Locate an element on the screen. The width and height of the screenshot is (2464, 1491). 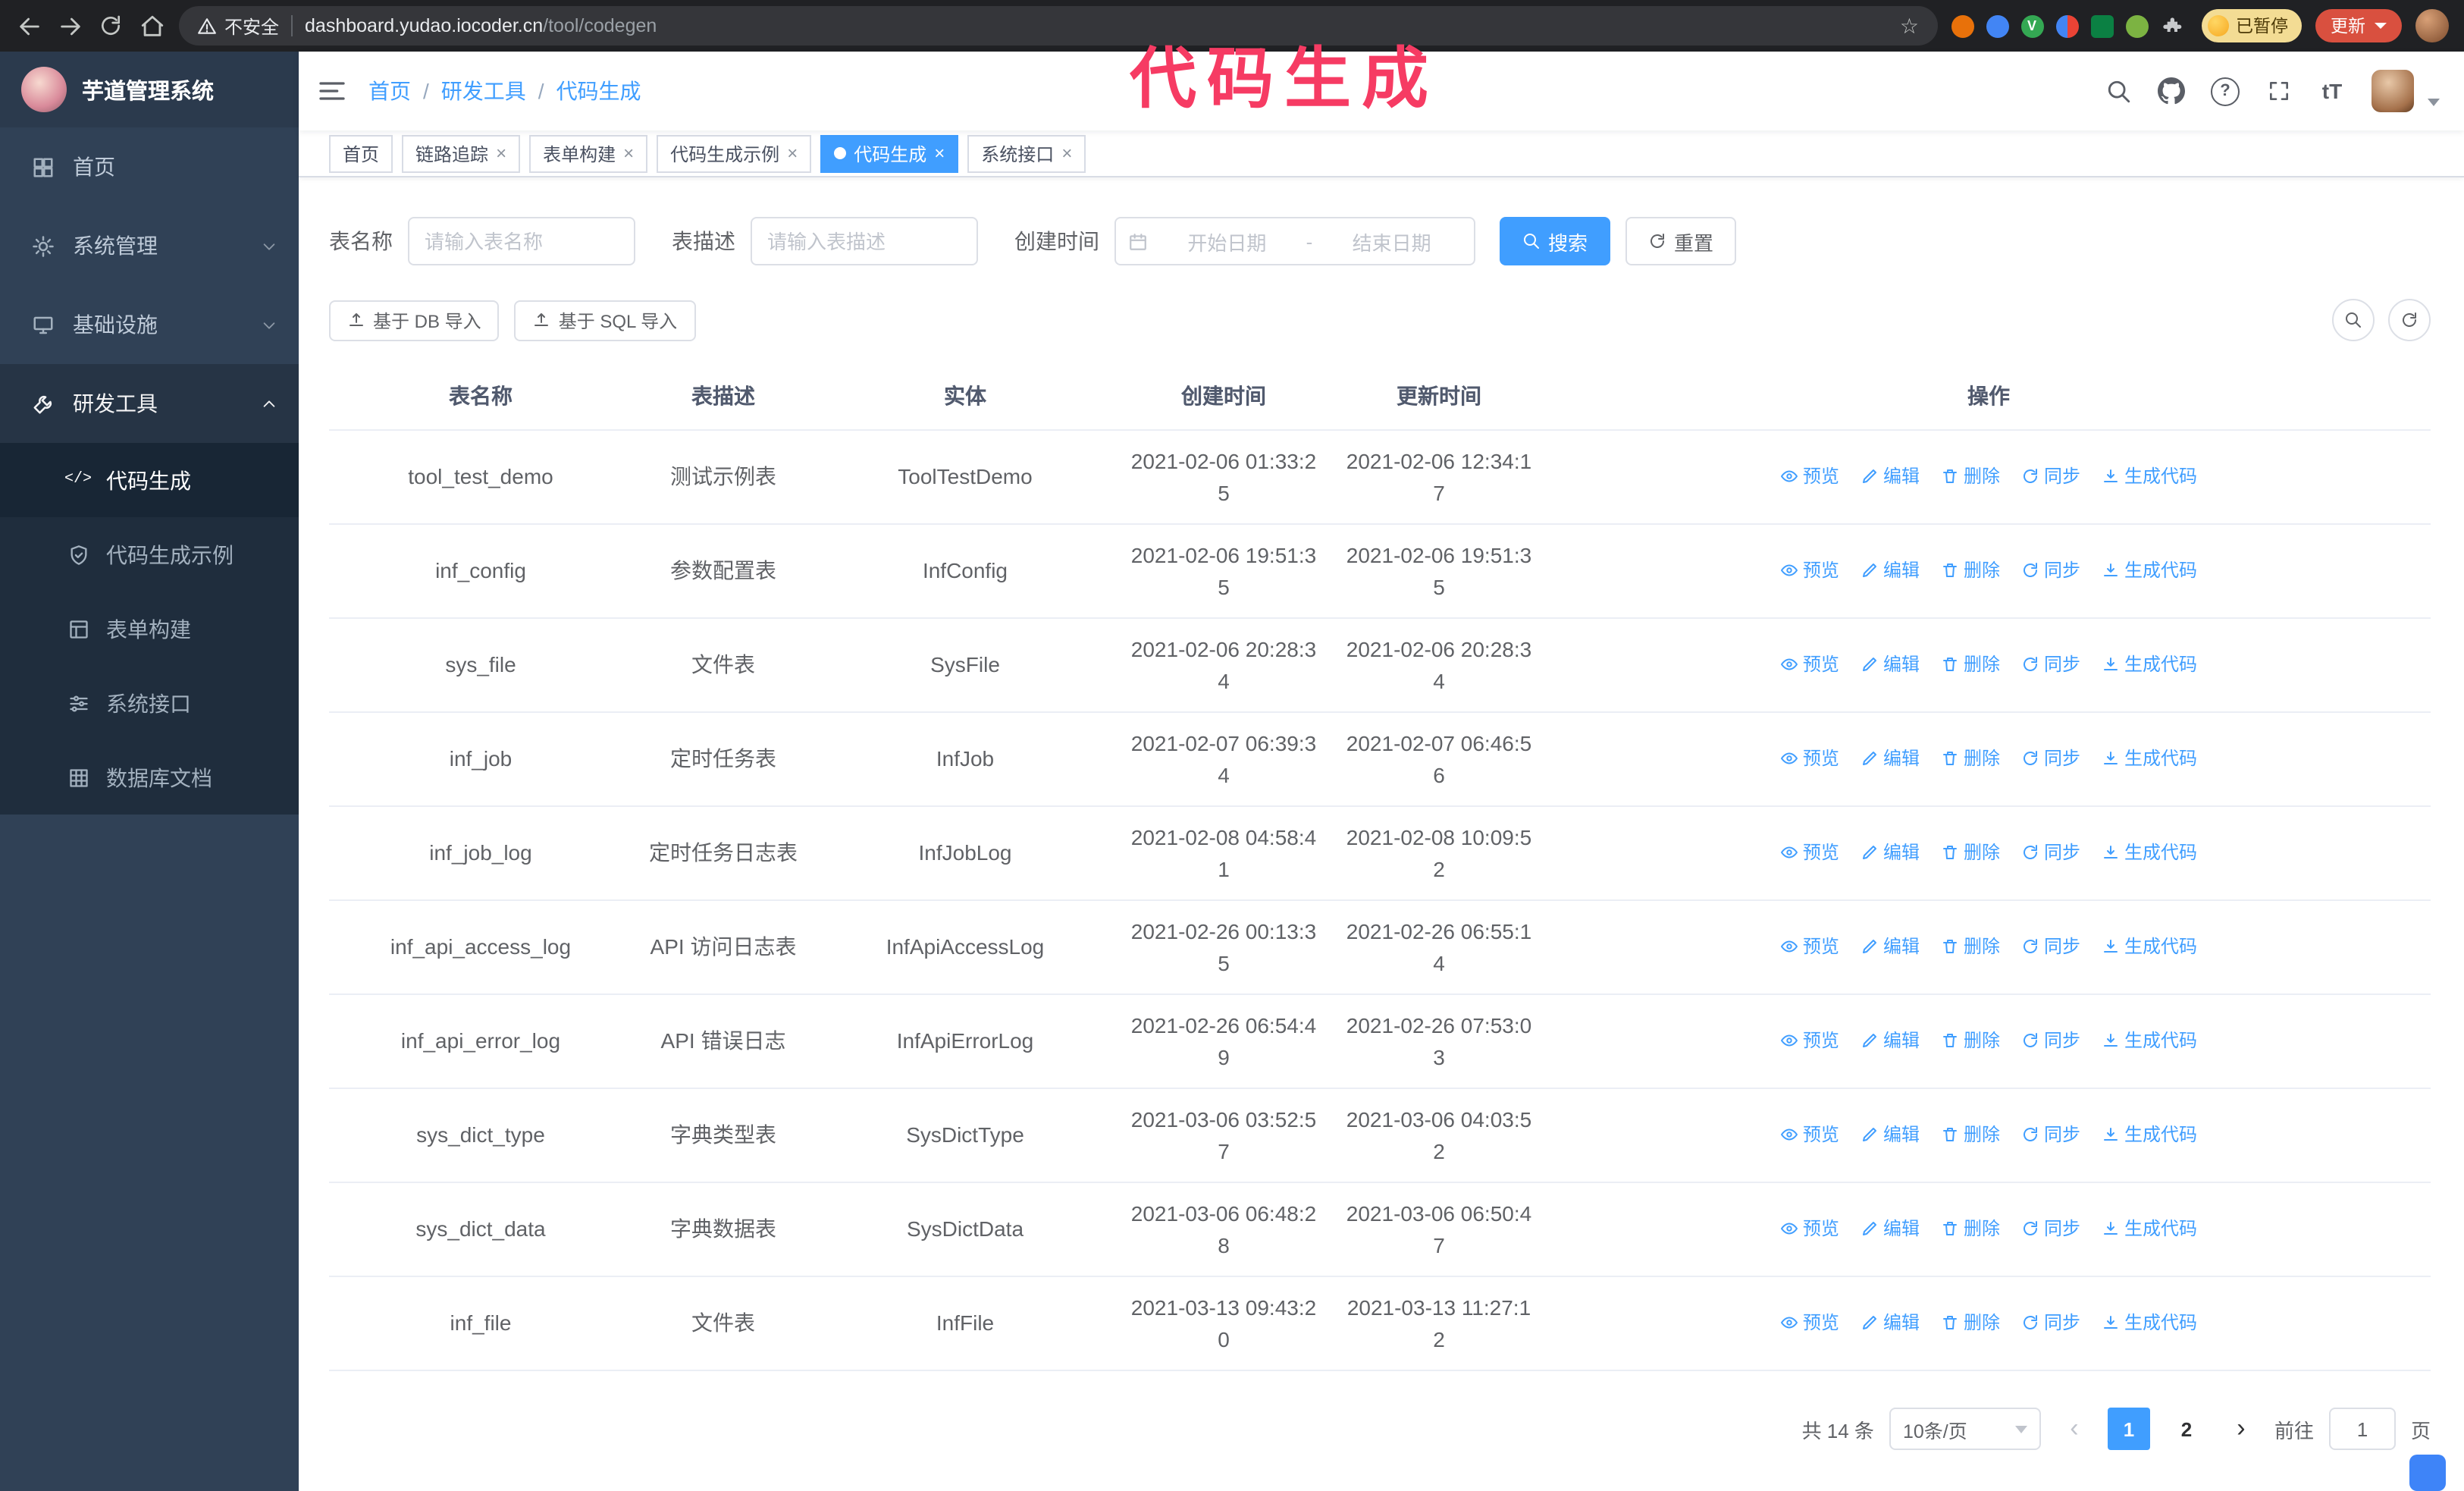
sidebar-item-codegen-example: 代码生成示例 is located at coordinates (150, 554).